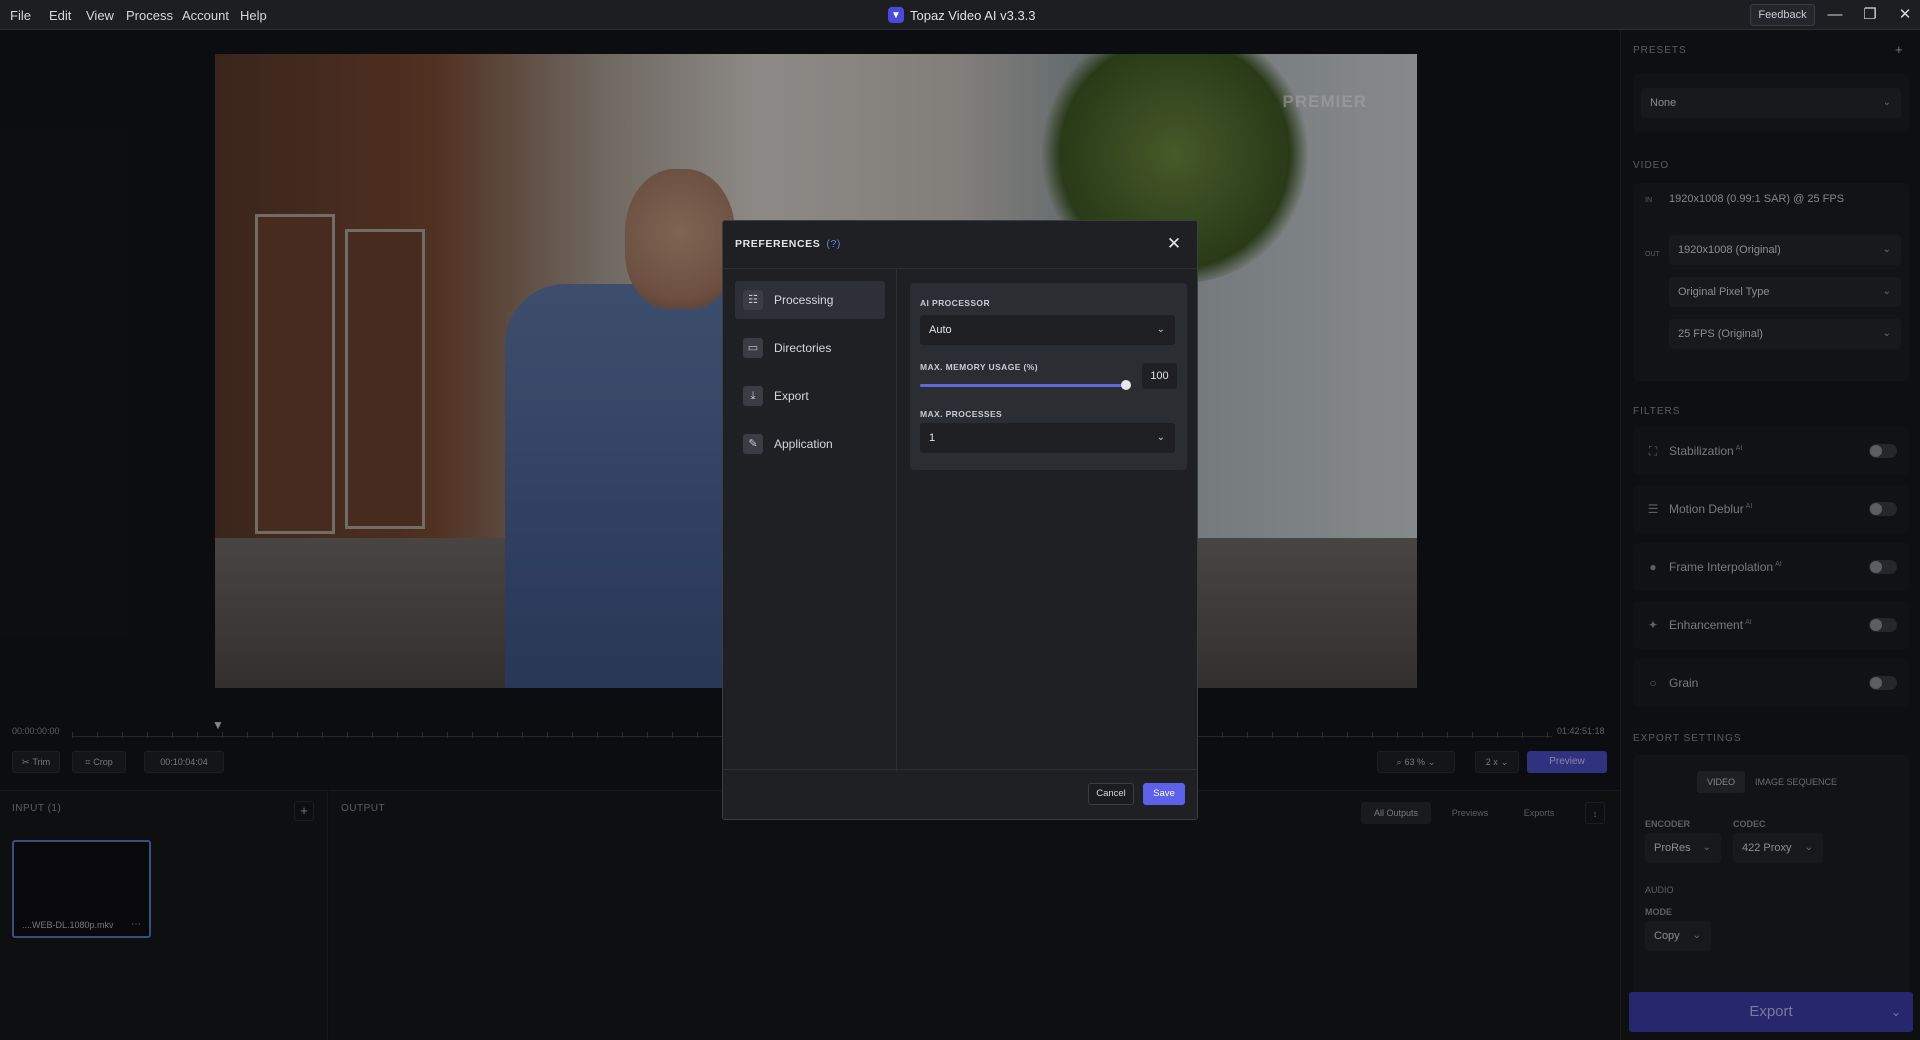 The width and height of the screenshot is (1920, 1040). I want to click on max-processes-select: 1 ⌄, so click(1047, 438).